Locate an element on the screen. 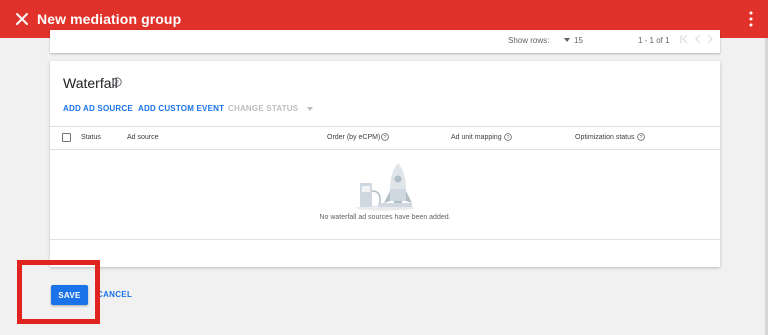 This screenshot has height=335, width=768. prev-page-icon is located at coordinates (698, 39).